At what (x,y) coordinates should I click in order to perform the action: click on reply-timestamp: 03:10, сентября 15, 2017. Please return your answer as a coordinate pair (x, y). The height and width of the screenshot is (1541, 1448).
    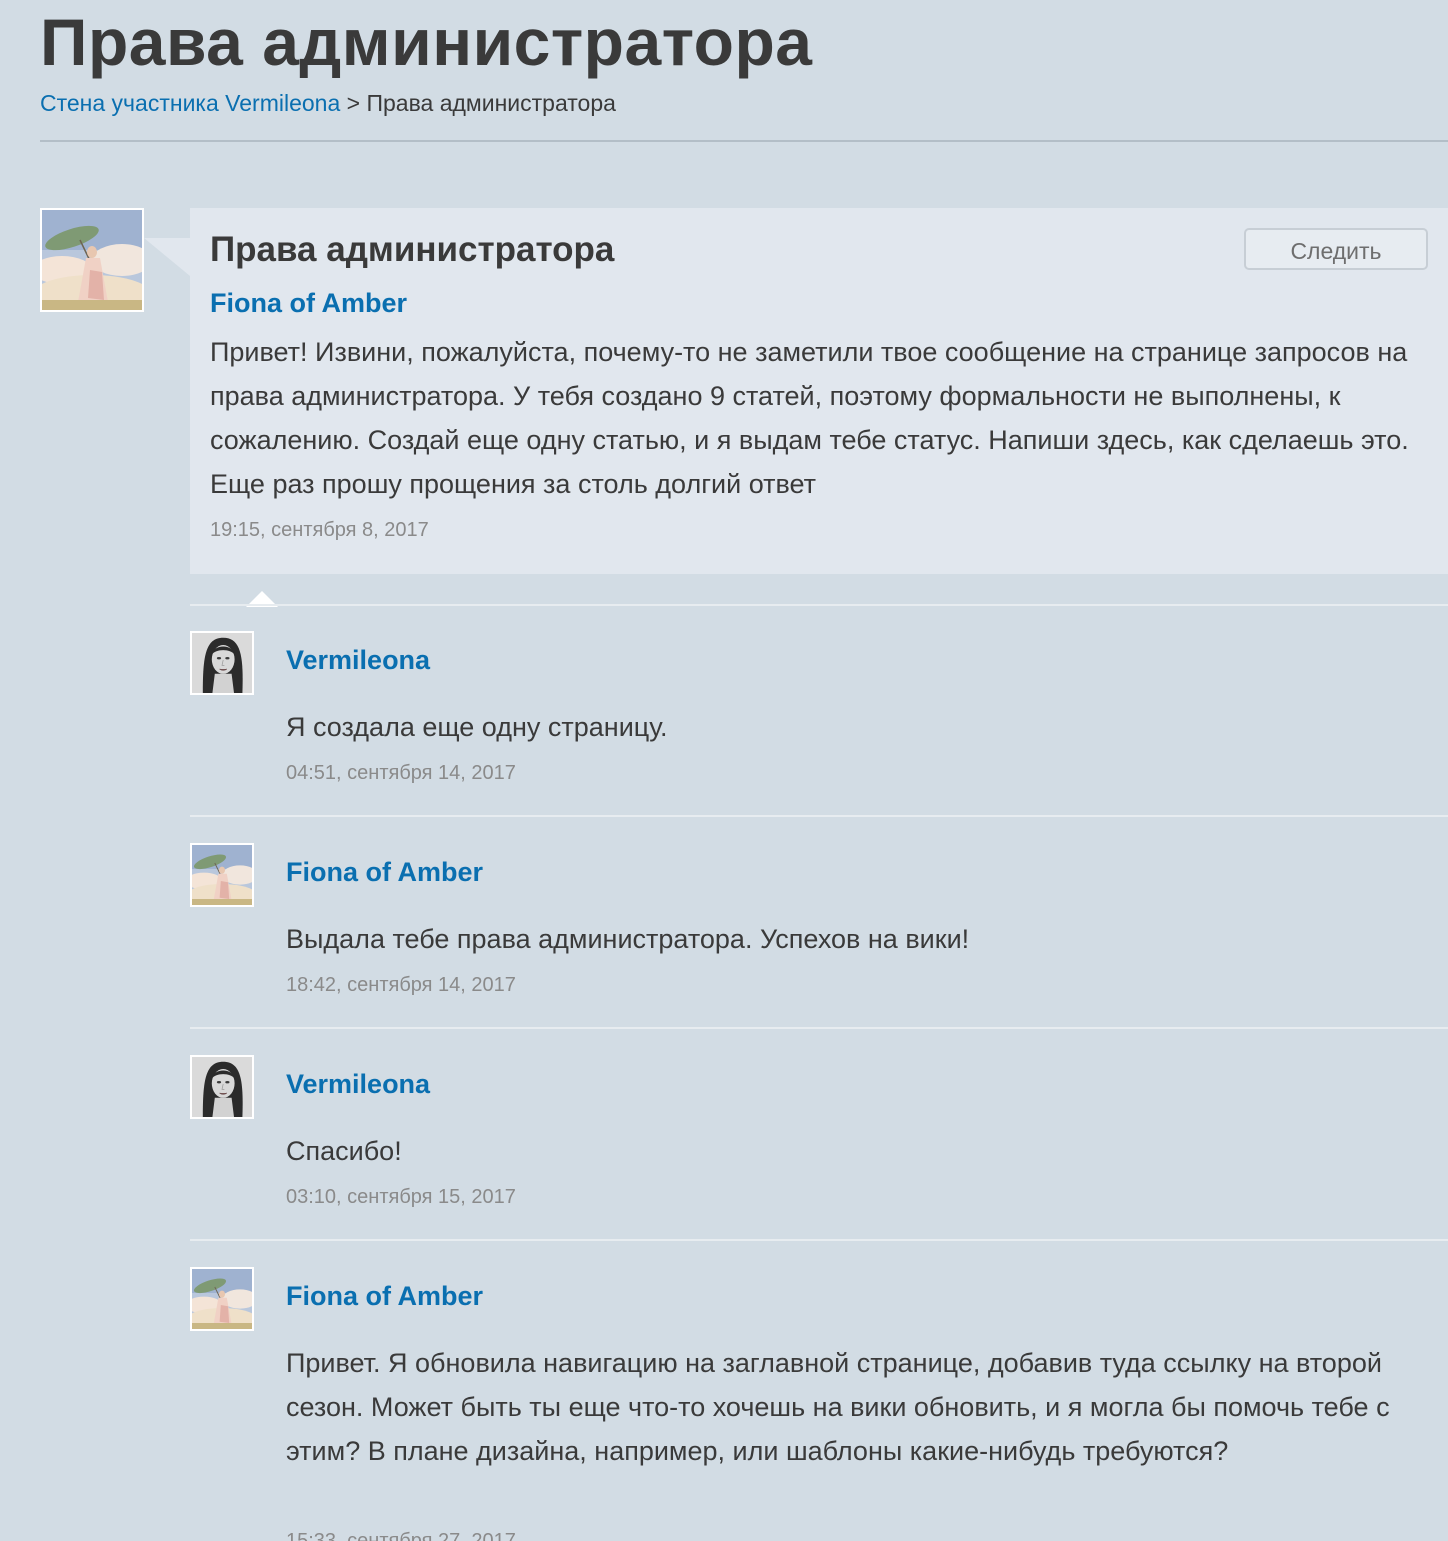
    Looking at the image, I should click on (401, 1197).